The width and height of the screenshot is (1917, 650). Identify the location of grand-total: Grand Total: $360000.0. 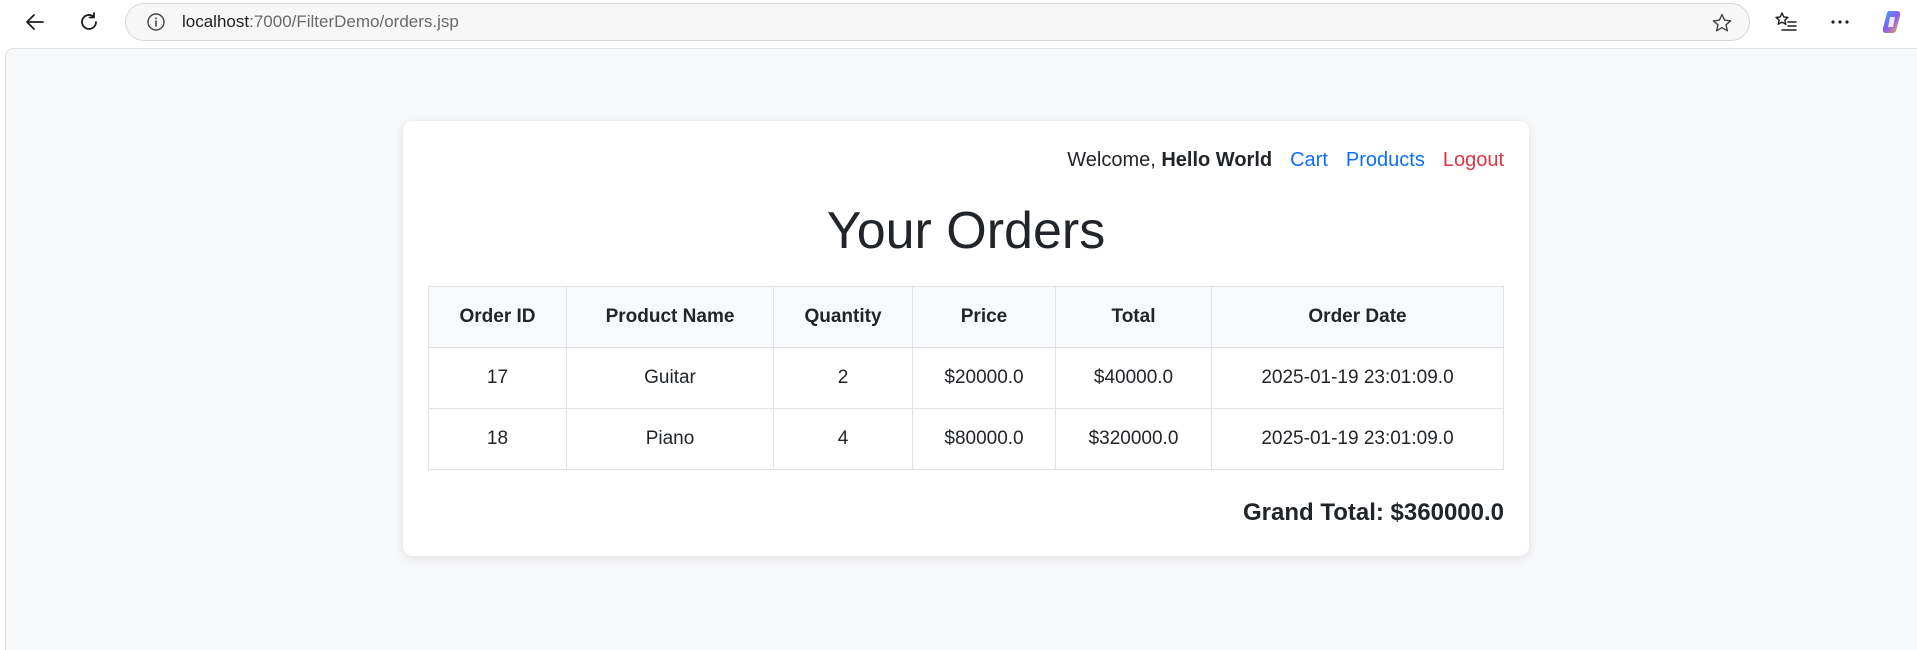
(1373, 512).